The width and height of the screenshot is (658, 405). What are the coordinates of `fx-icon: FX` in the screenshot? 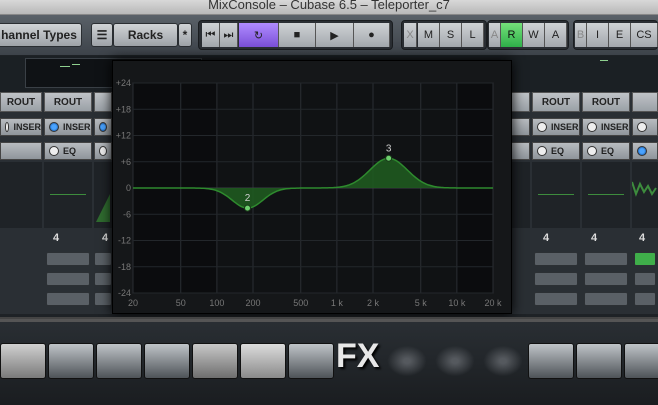 It's located at (359, 359).